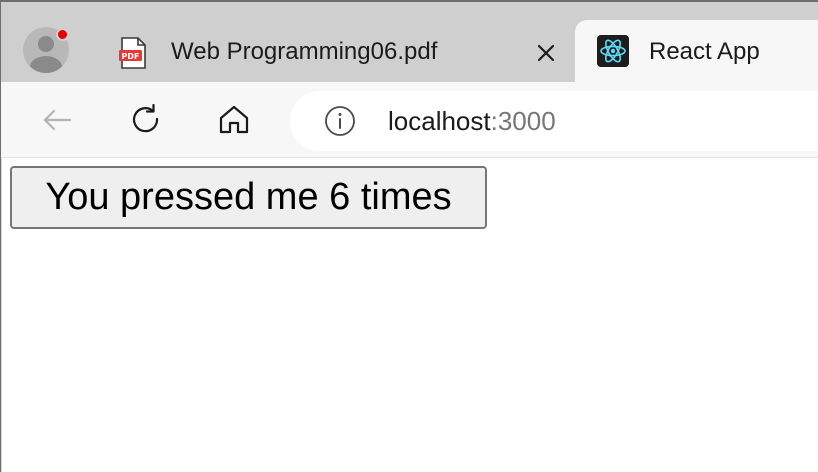 The image size is (818, 472). I want to click on svg-text: PDF, so click(131, 56).